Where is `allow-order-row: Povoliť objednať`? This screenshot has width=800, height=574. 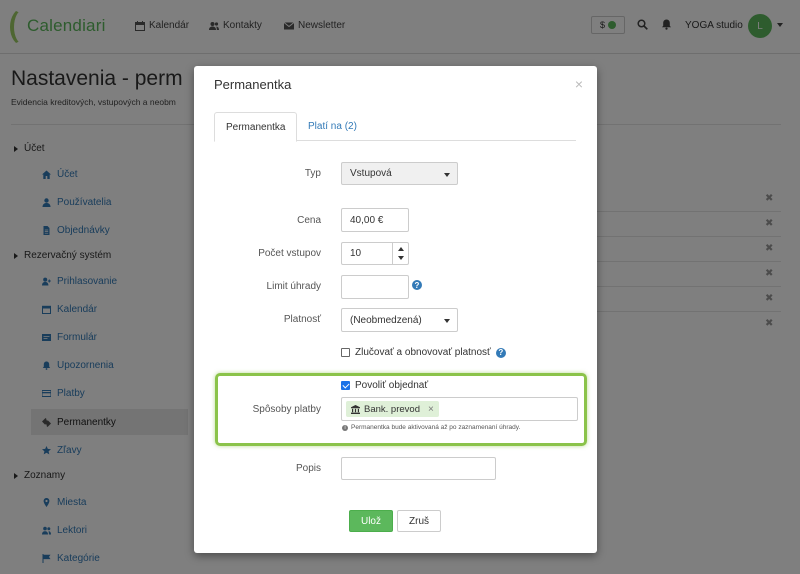 allow-order-row: Povoliť objednať is located at coordinates (384, 385).